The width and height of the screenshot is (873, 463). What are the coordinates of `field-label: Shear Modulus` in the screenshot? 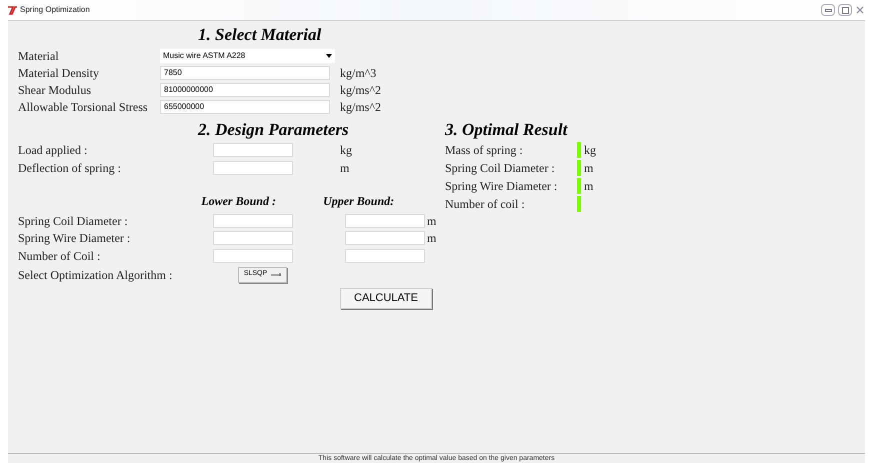 It's located at (55, 90).